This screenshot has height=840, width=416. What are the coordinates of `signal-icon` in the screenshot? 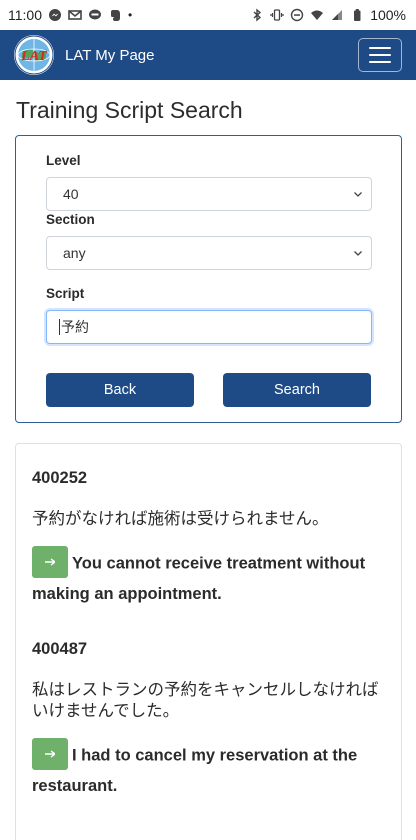 It's located at (337, 15).